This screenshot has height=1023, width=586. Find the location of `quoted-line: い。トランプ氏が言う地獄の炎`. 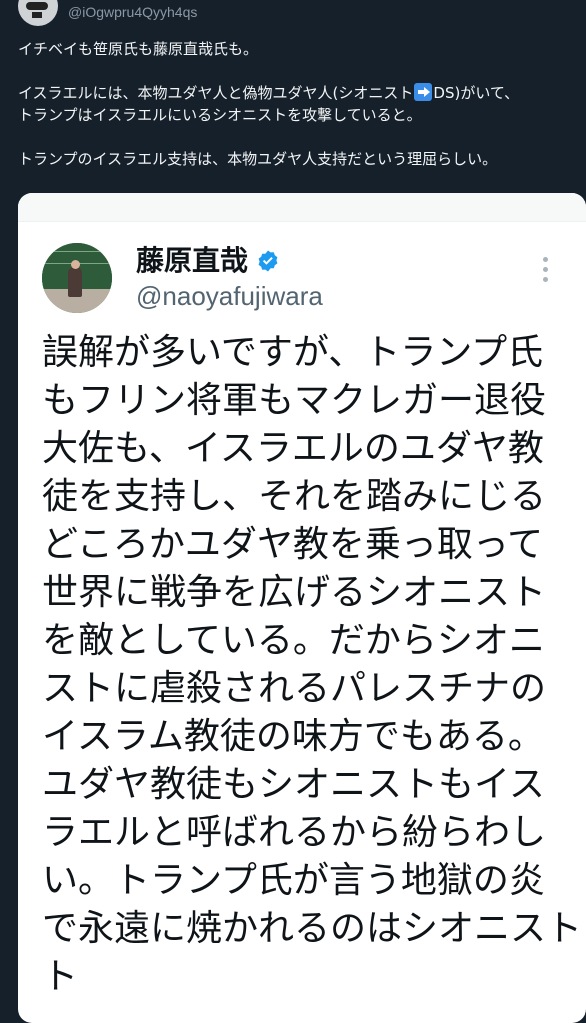

quoted-line: い。トランプ氏が言う地獄の炎 is located at coordinates (293, 880).